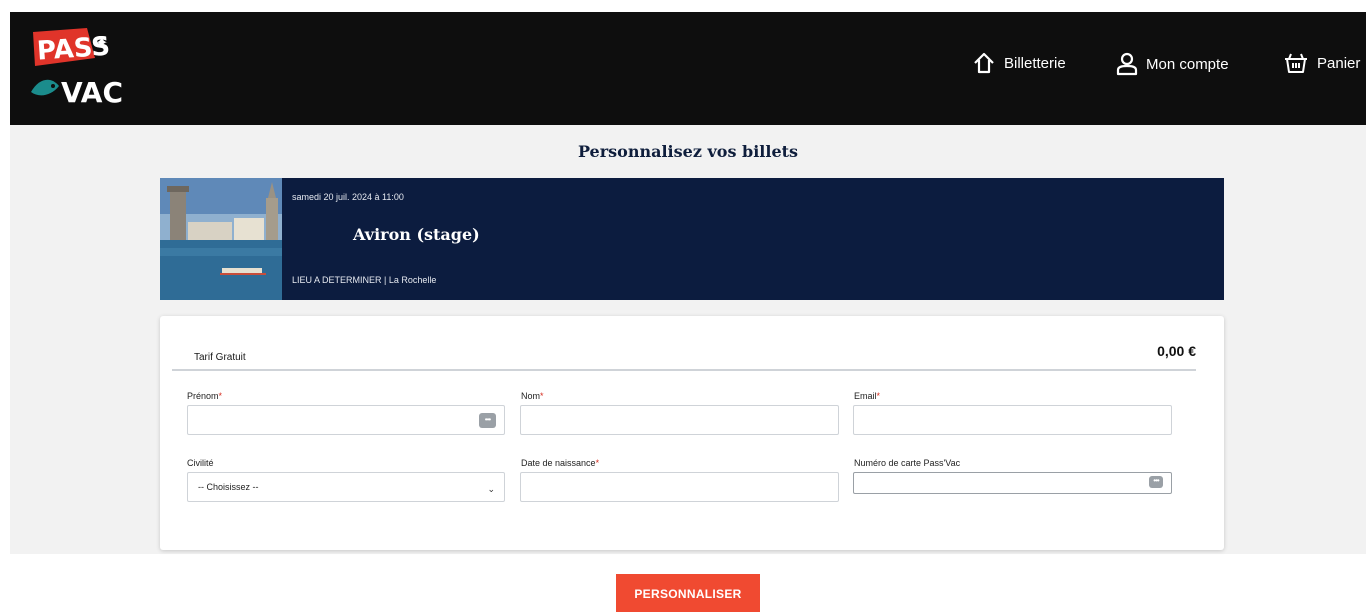 The width and height of the screenshot is (1366, 612). What do you see at coordinates (867, 396) in the screenshot?
I see `email-label: Email*` at bounding box center [867, 396].